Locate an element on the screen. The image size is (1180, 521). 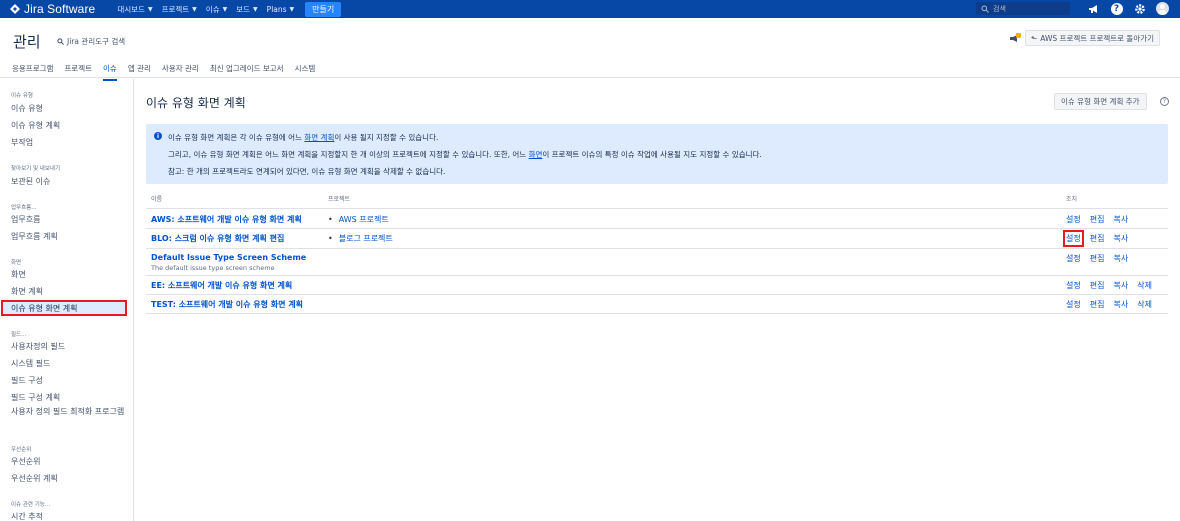
column-header-actions: 조치 is located at coordinates (1072, 199).